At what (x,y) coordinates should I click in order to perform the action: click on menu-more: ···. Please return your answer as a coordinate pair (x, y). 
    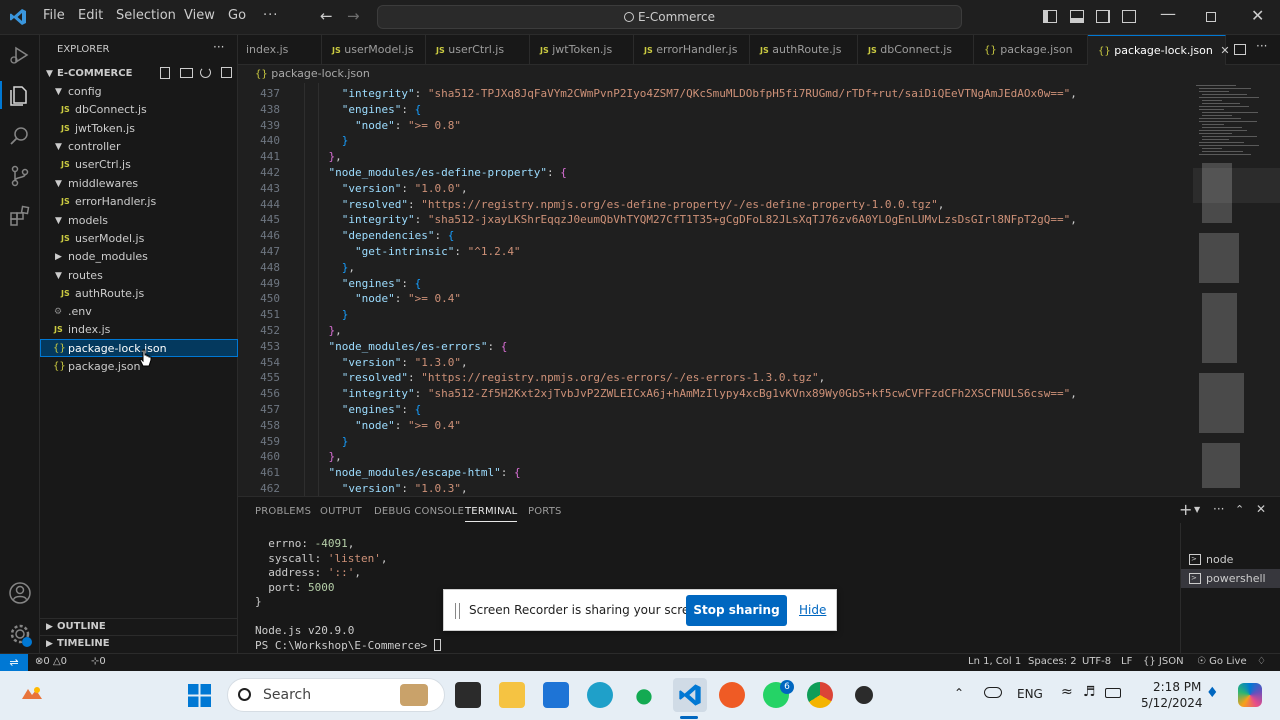
    Looking at the image, I should click on (270, 15).